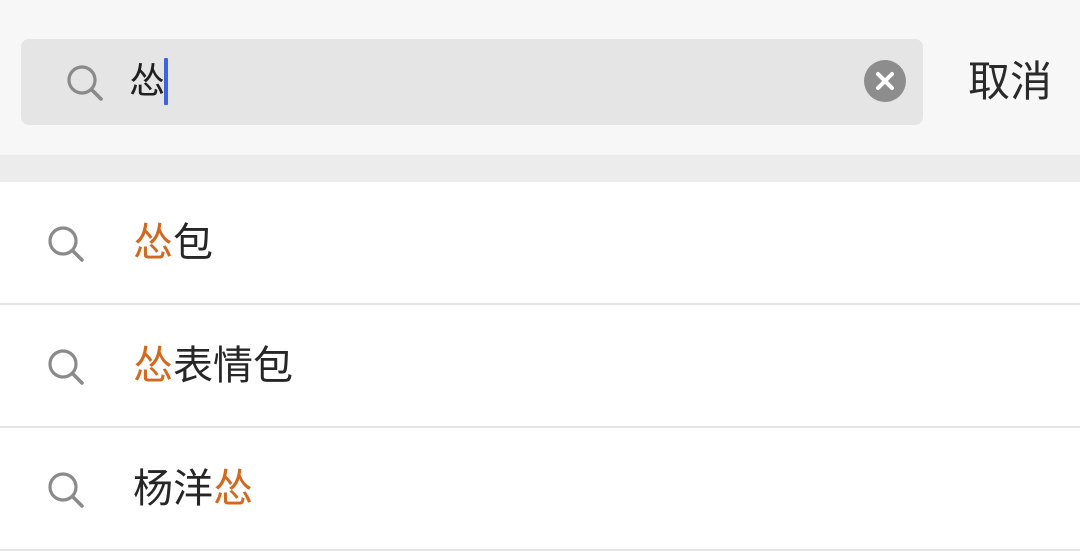  I want to click on suggestion-label: 杨洋怂, so click(193, 489).